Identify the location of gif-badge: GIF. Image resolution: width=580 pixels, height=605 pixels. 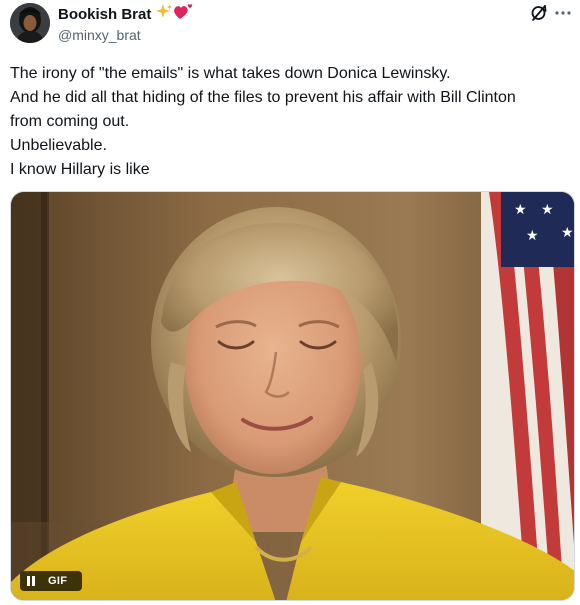
(51, 581).